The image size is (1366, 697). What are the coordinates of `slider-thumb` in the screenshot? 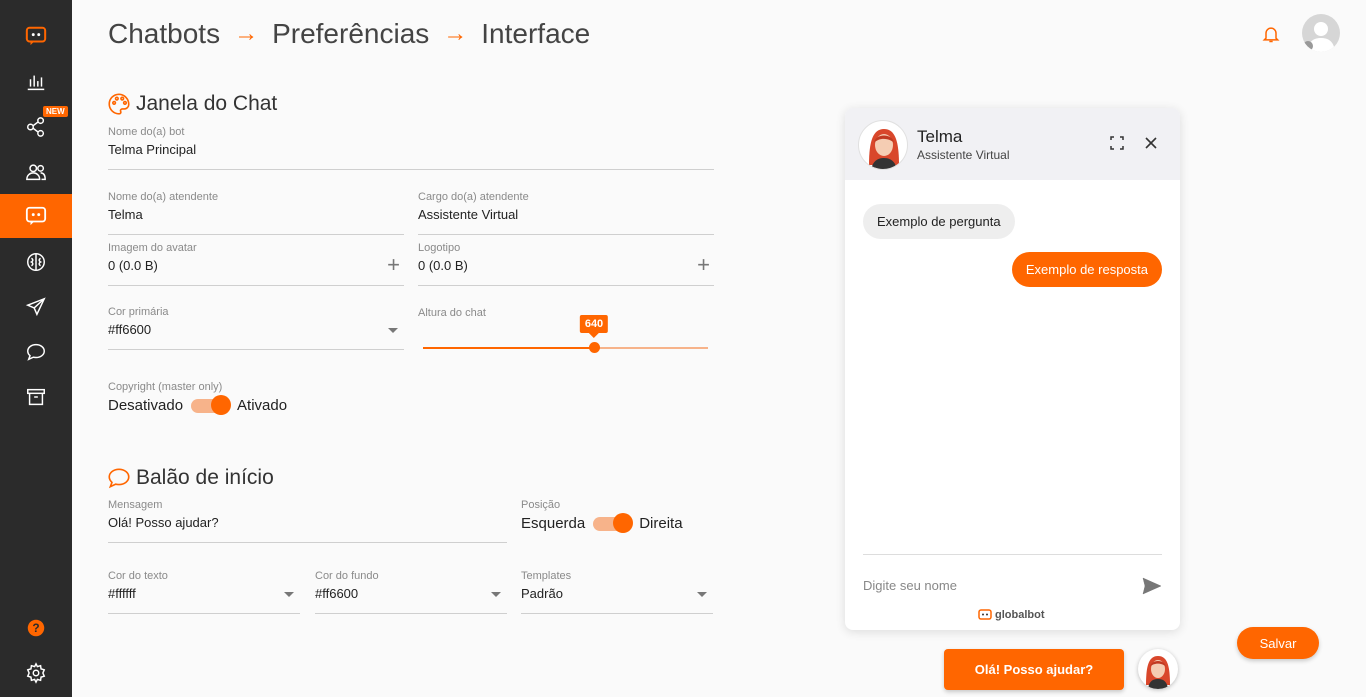 It's located at (594, 347).